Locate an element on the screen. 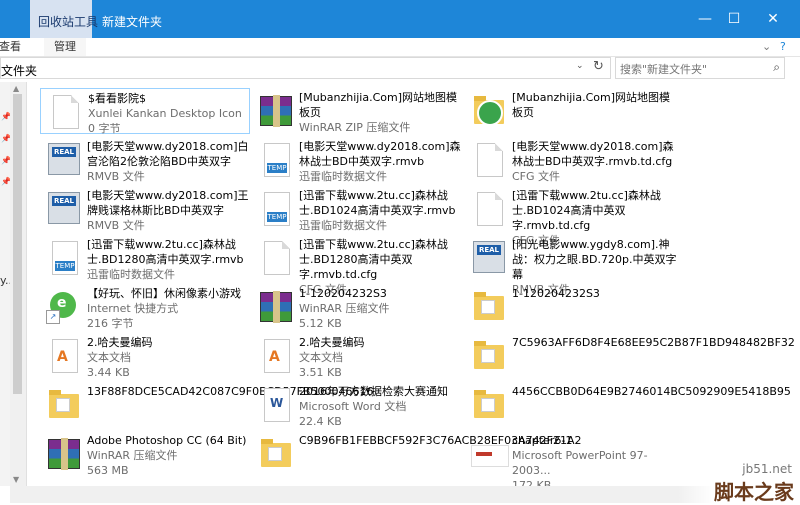 This screenshot has height=505, width=800. file-item: W 2016年万方数据检索大赛通知 Microsoft Word 文档 22.4 KB is located at coordinates (357, 405).